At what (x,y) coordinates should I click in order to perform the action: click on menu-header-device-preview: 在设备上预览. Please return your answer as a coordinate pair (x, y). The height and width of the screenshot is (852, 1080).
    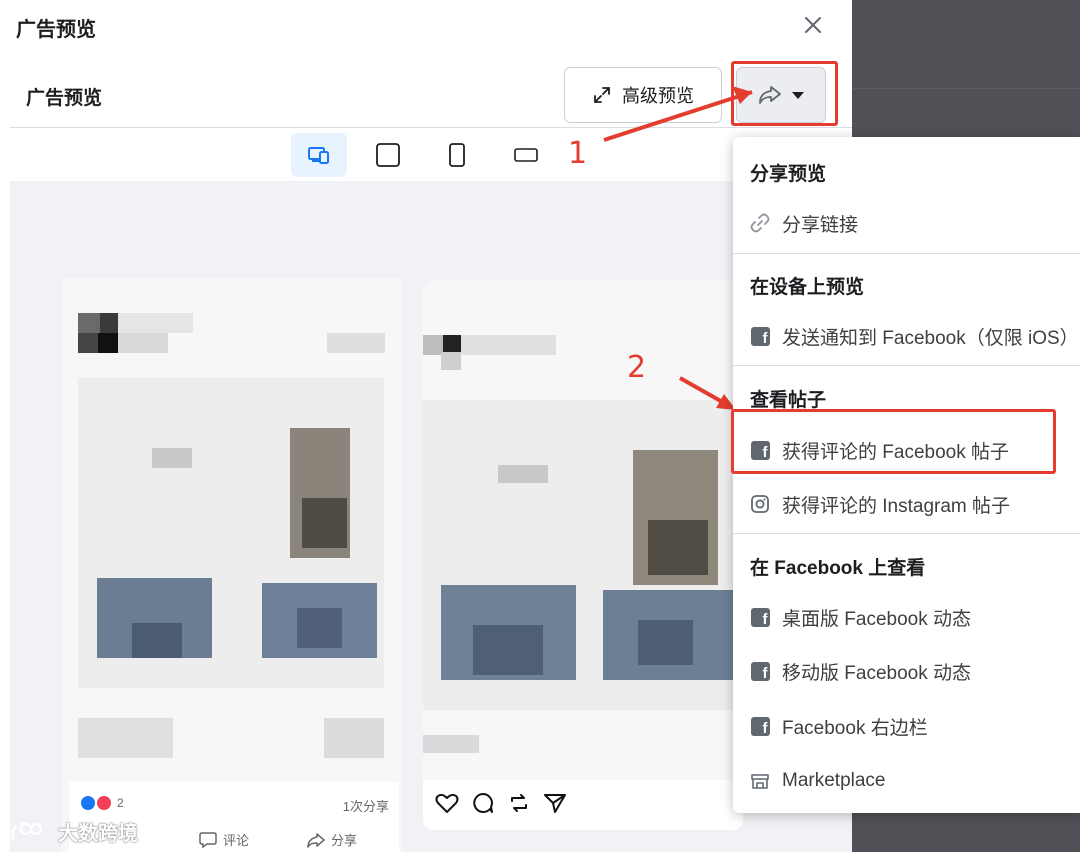
    Looking at the image, I should click on (807, 287).